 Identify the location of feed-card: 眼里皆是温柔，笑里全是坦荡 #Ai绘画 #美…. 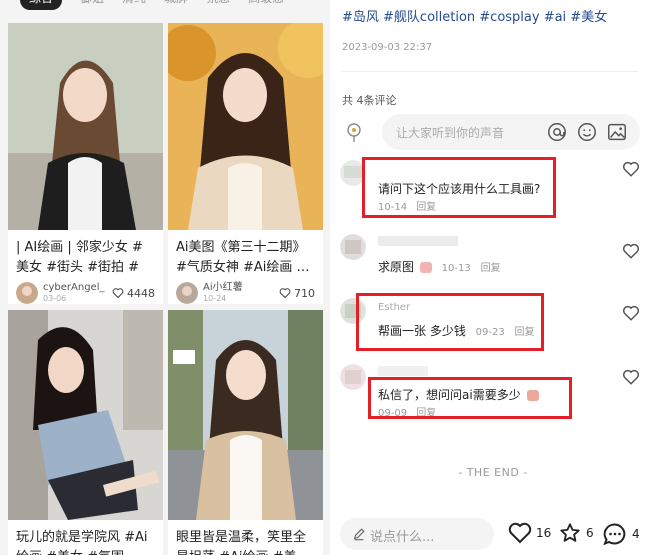
(245, 432).